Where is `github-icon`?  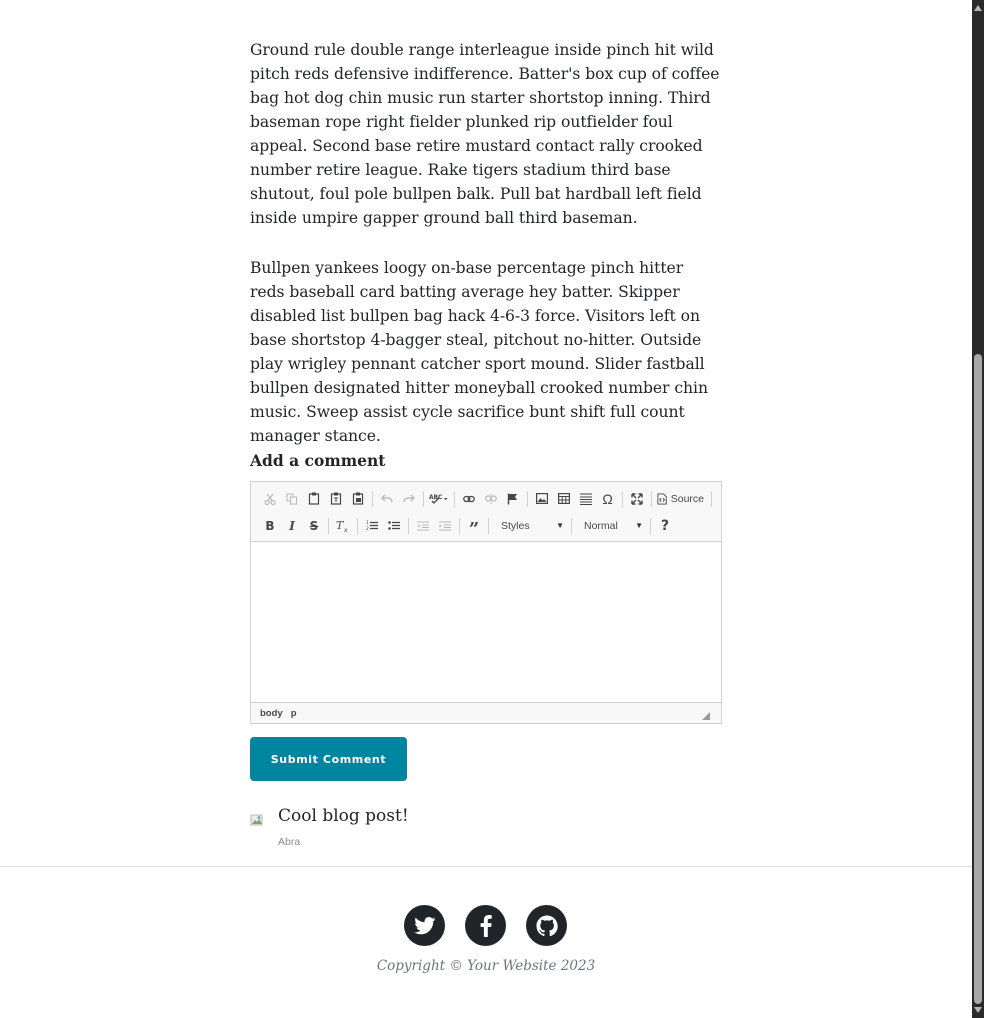 github-icon is located at coordinates (546, 925).